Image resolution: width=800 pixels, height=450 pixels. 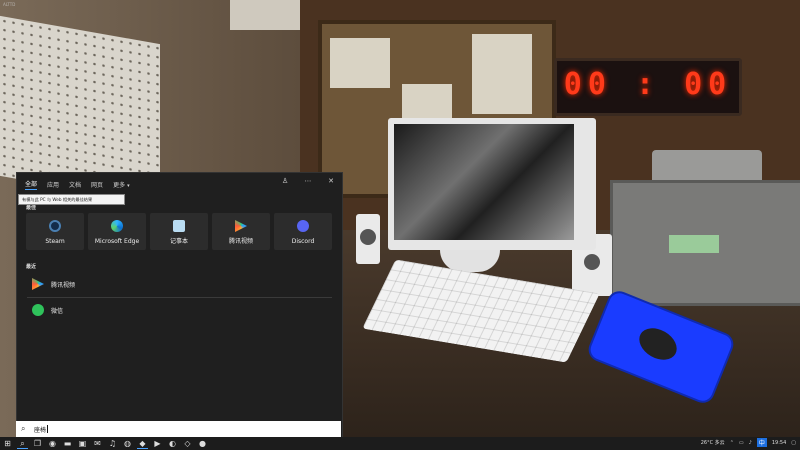 What do you see at coordinates (117, 226) in the screenshot?
I see `edge-icon` at bounding box center [117, 226].